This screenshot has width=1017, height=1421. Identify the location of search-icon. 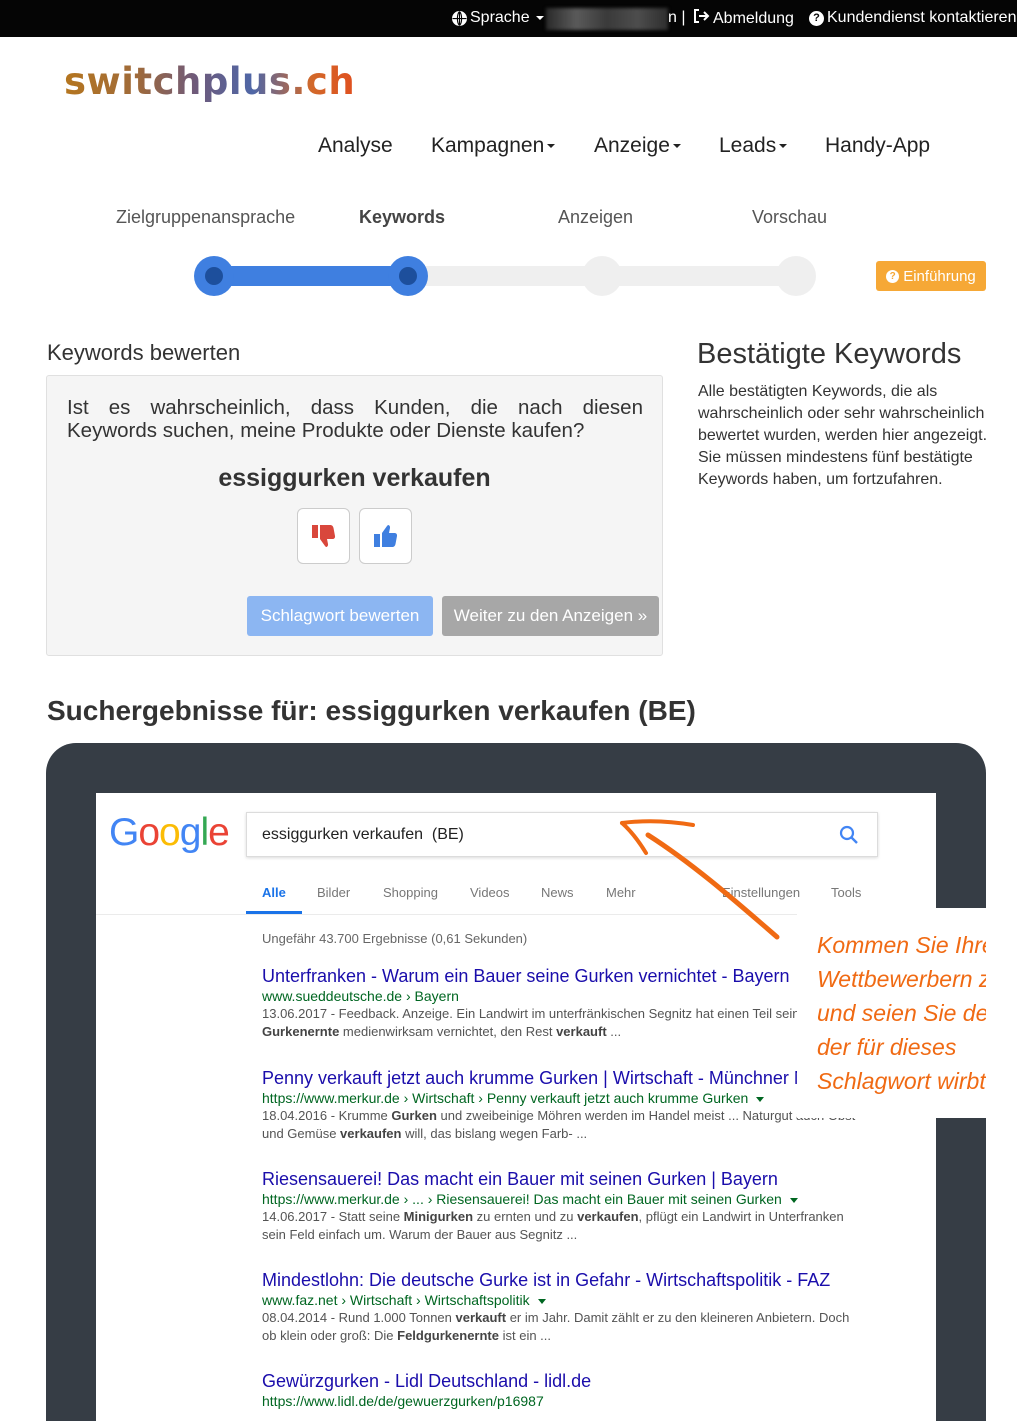
(849, 837).